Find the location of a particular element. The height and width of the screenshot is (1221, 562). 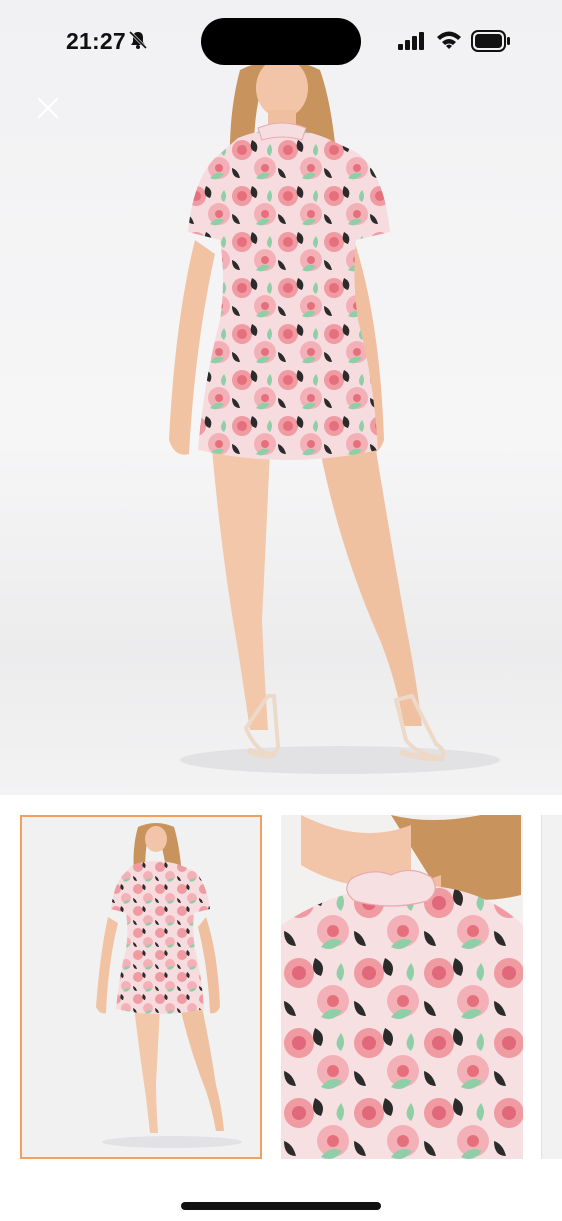

status-bar: 21:27 is located at coordinates (281, 42).